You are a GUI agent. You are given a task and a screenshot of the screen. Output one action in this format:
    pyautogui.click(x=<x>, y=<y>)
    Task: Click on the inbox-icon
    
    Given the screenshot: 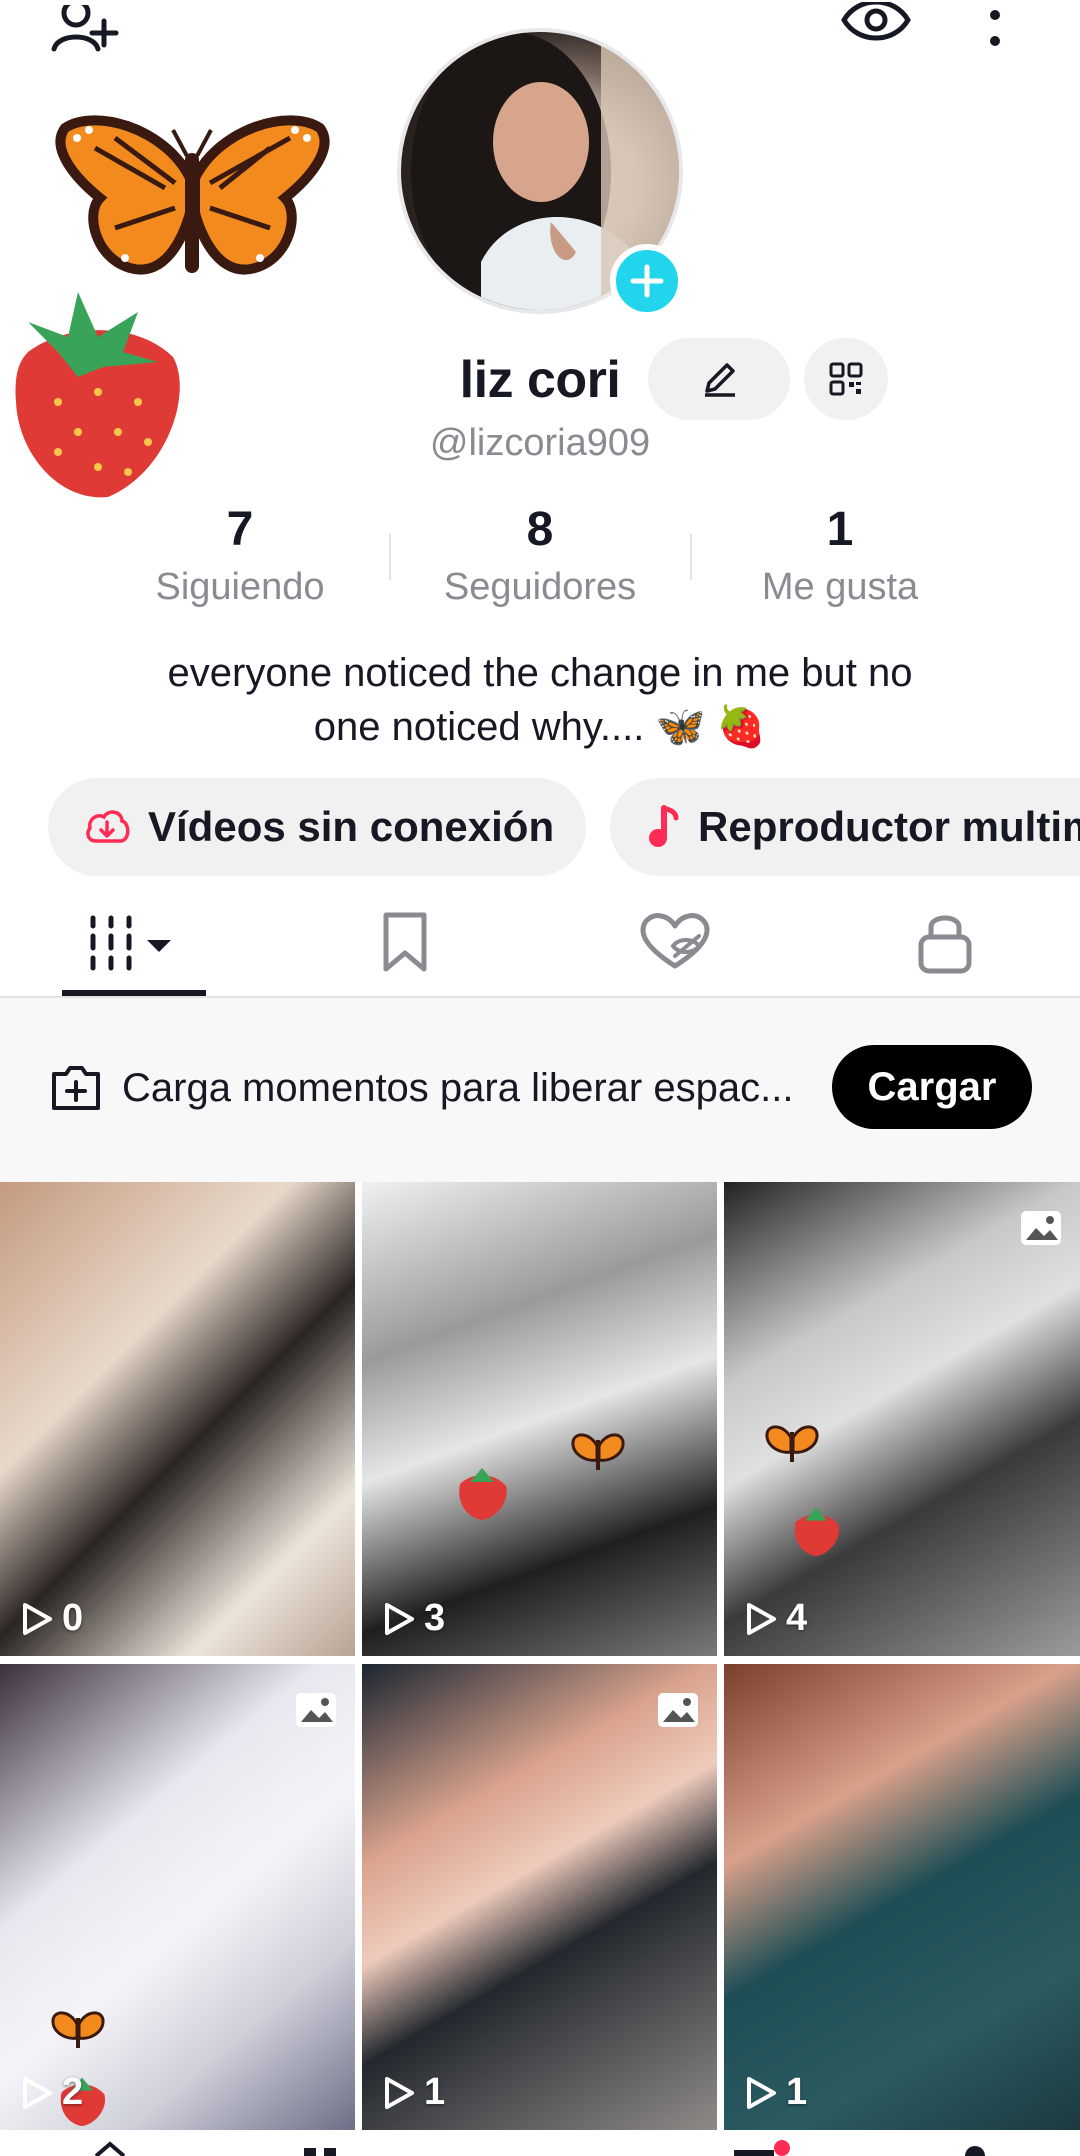 What is the action you would take?
    pyautogui.click(x=760, y=2148)
    